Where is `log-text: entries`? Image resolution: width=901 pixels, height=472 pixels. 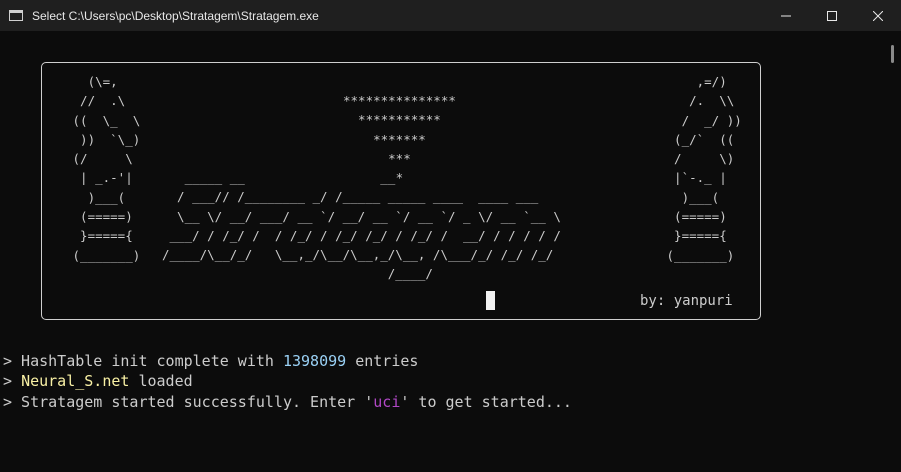 log-text: entries is located at coordinates (382, 361).